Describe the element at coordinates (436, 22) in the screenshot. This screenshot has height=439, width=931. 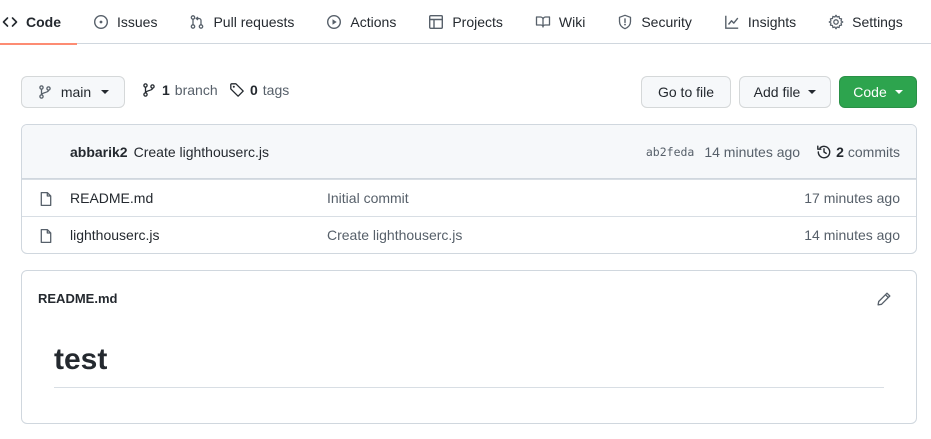
I see `table-icon` at that location.